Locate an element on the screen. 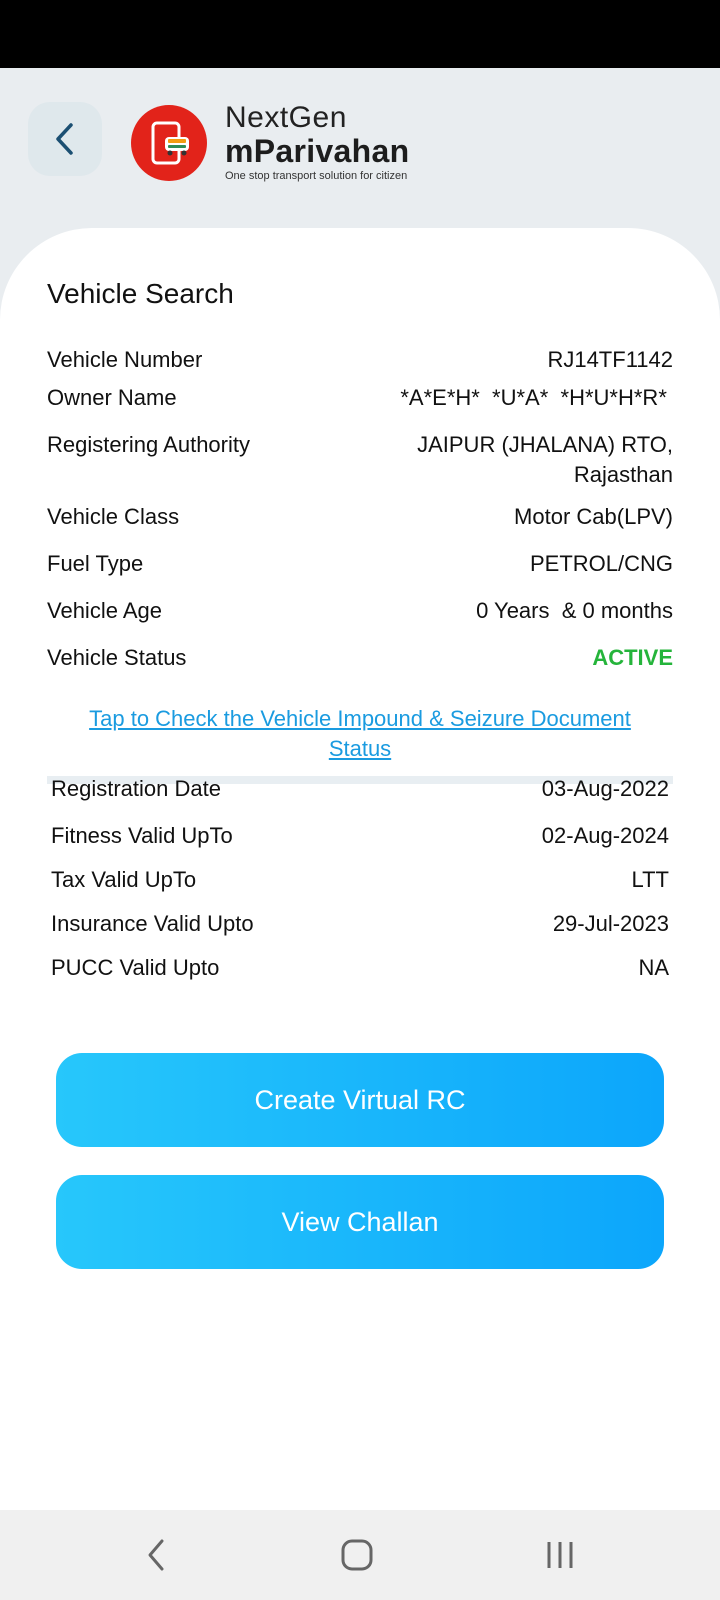 The width and height of the screenshot is (720, 1600). validity-label: PUCC Valid Upto is located at coordinates (135, 967).